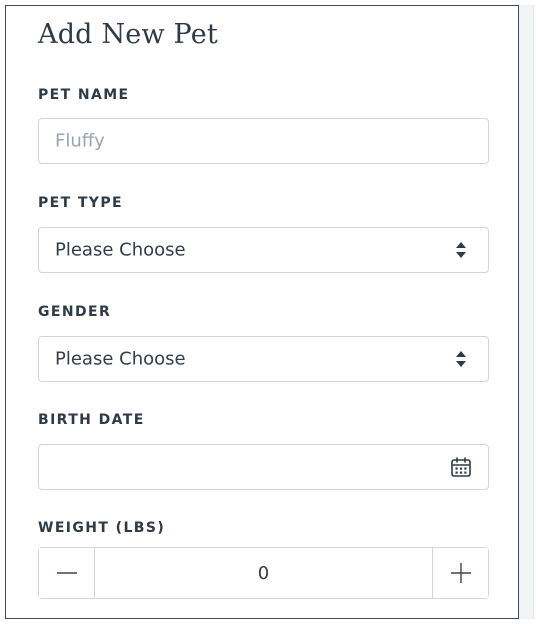 The image size is (541, 625). I want to click on gender-label: GENDER, so click(75, 312).